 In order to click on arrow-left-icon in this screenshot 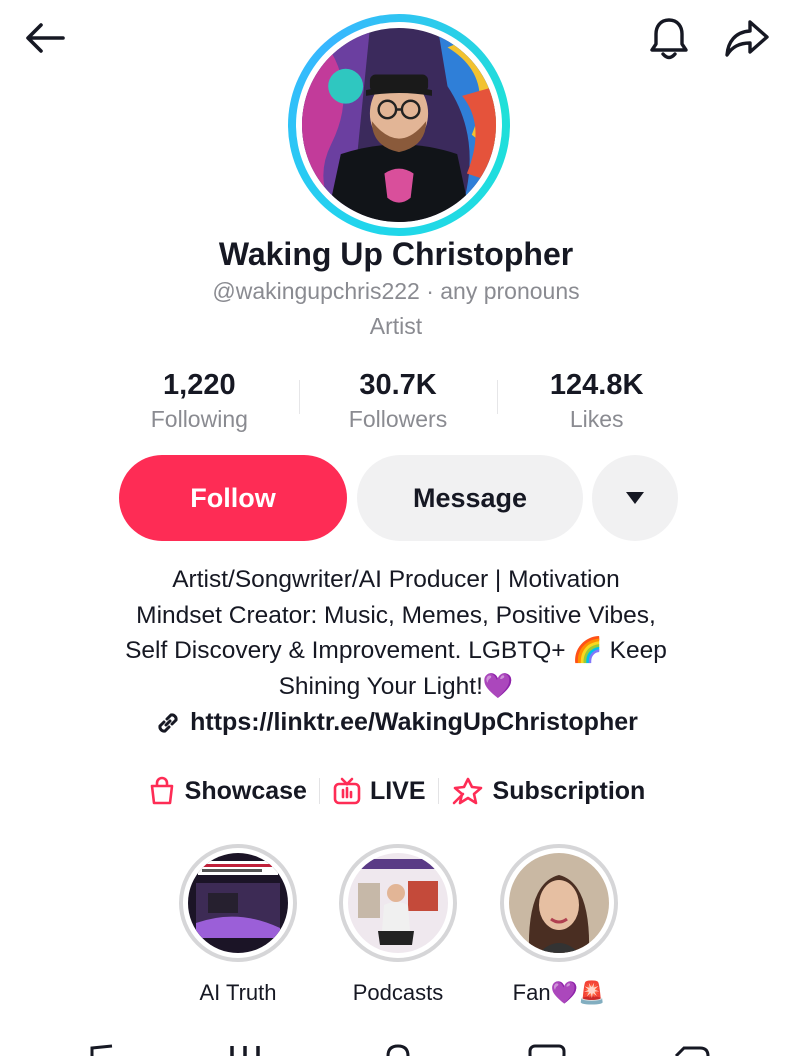, I will do `click(45, 38)`.